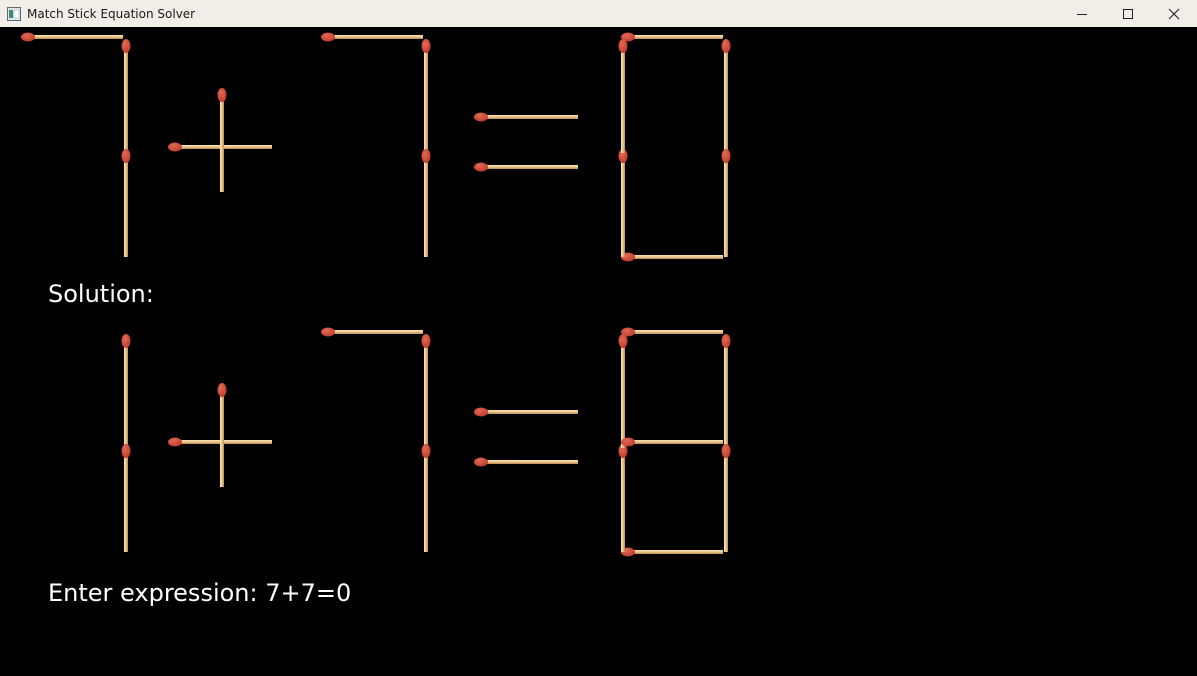 The image size is (1197, 676). Describe the element at coordinates (14, 14) in the screenshot. I see `app-window-icon` at that location.